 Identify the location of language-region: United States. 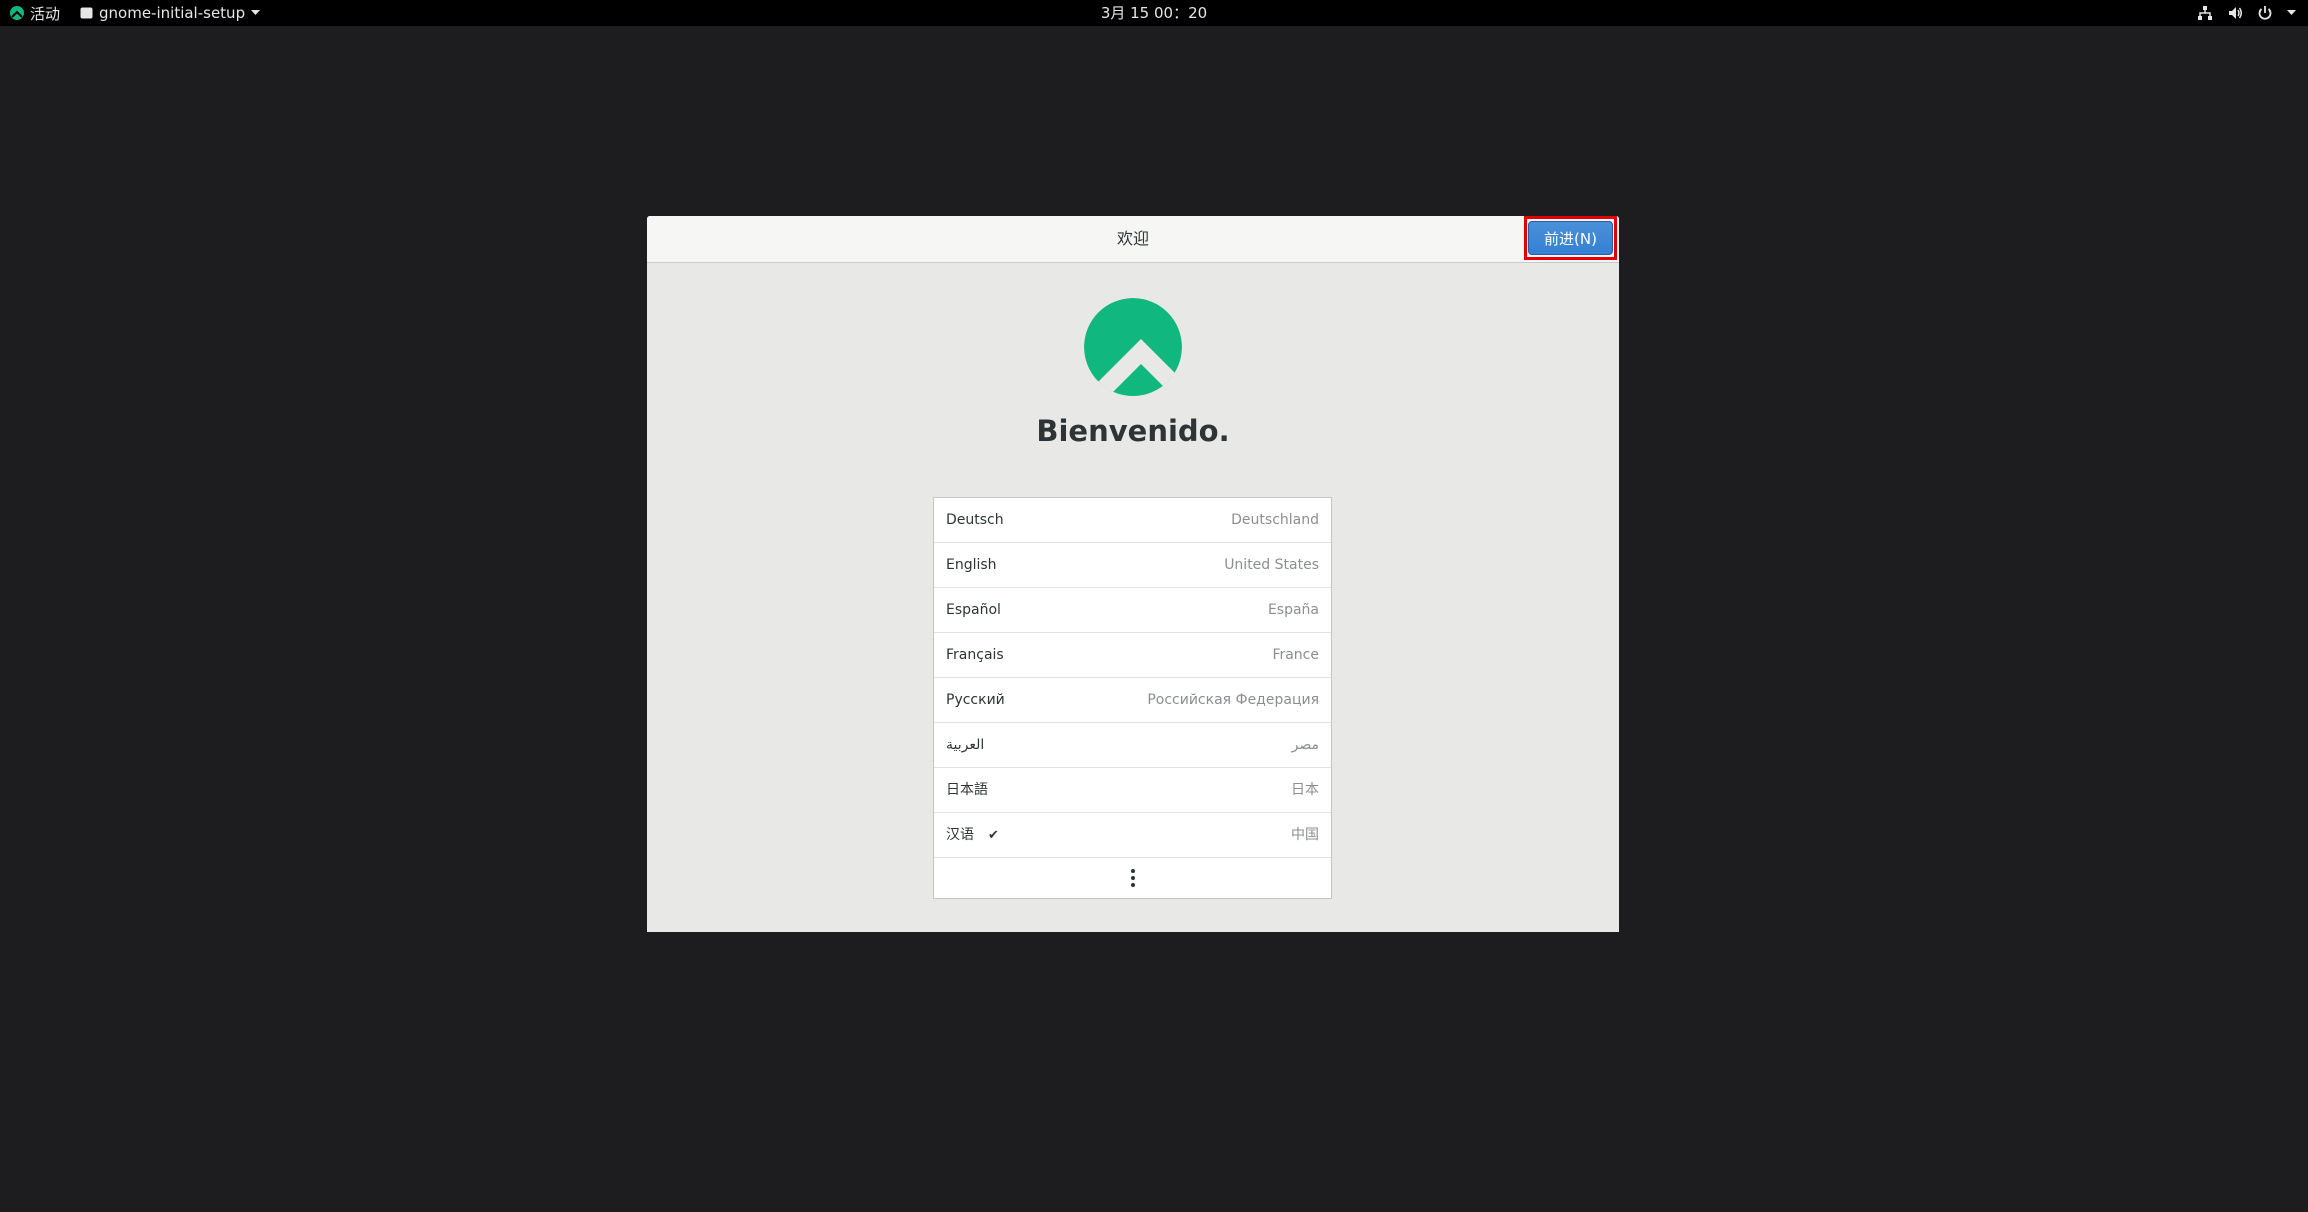
(1271, 565).